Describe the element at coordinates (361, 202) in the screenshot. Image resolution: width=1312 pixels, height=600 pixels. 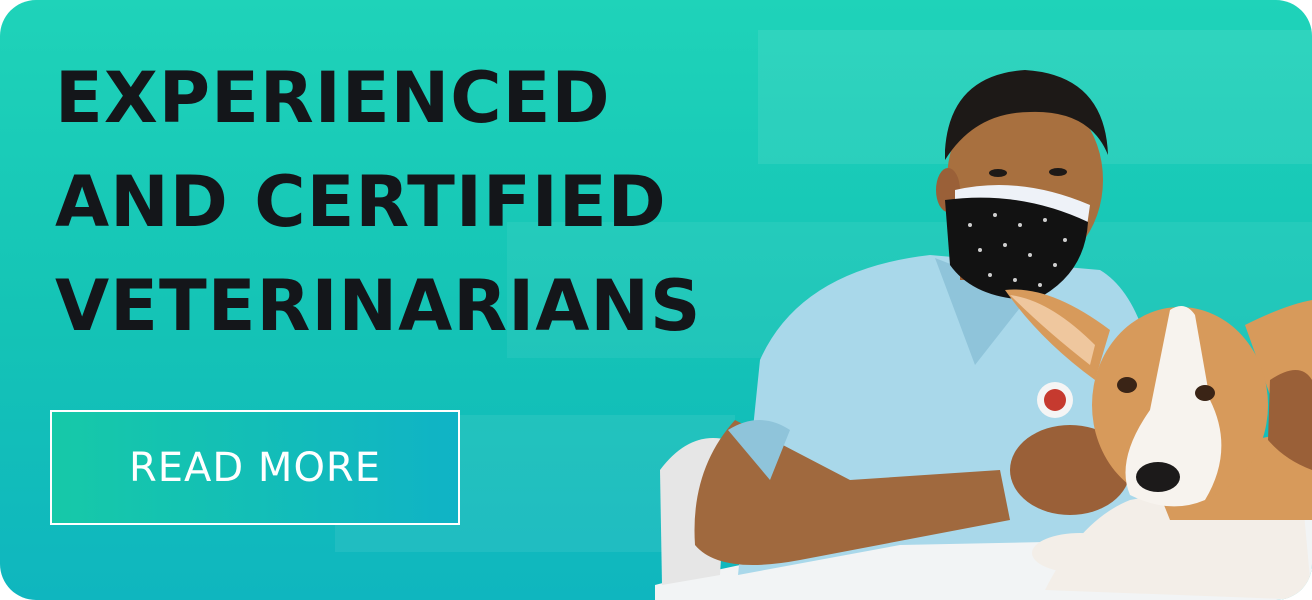
I see `headline-line-2: AND CERTIFIED` at that location.